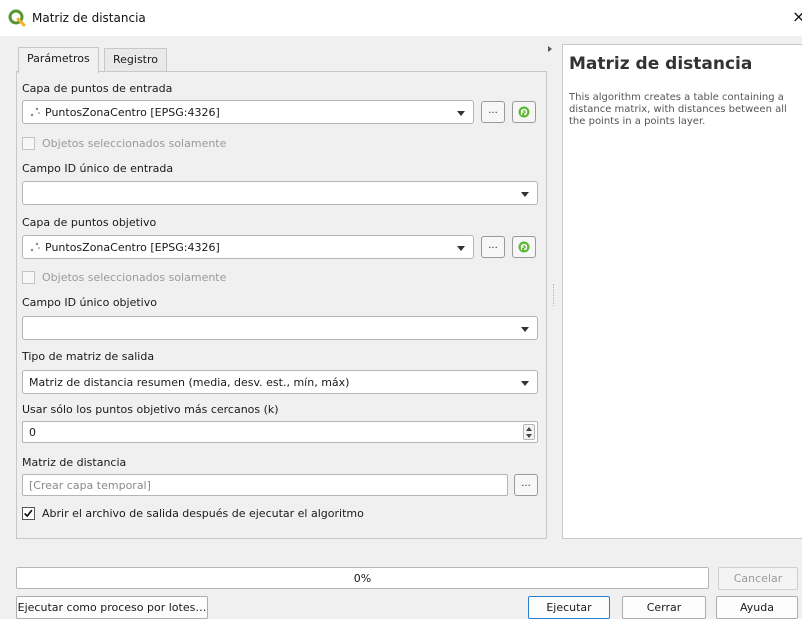  I want to click on window-title: Matriz de distancia, so click(89, 18).